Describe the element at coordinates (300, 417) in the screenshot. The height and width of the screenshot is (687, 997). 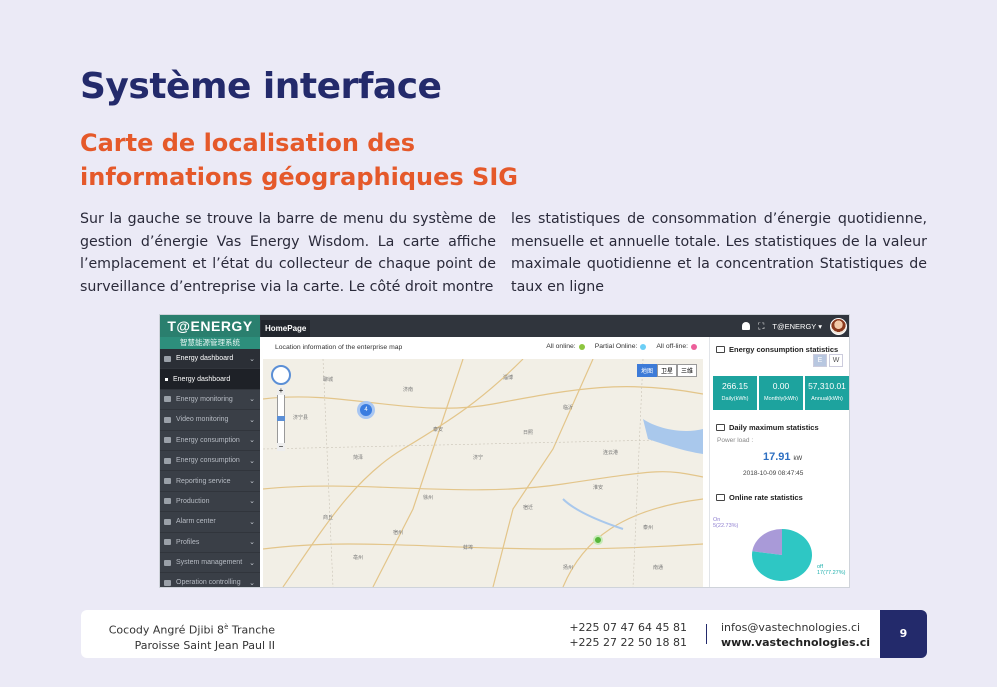
I see `svg-text: 济宁县` at that location.